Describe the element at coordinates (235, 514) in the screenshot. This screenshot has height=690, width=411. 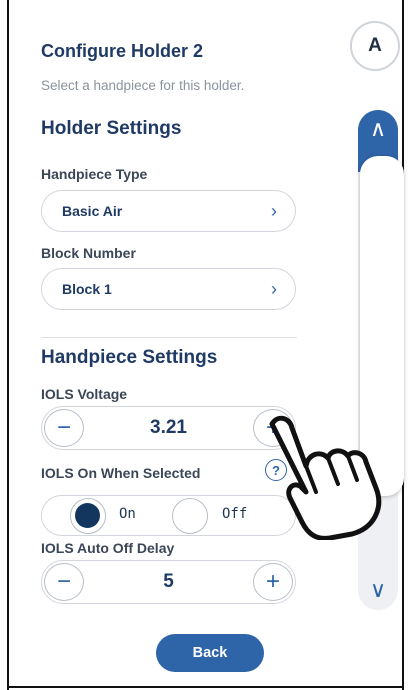
I see `radio-off-label: Off` at that location.